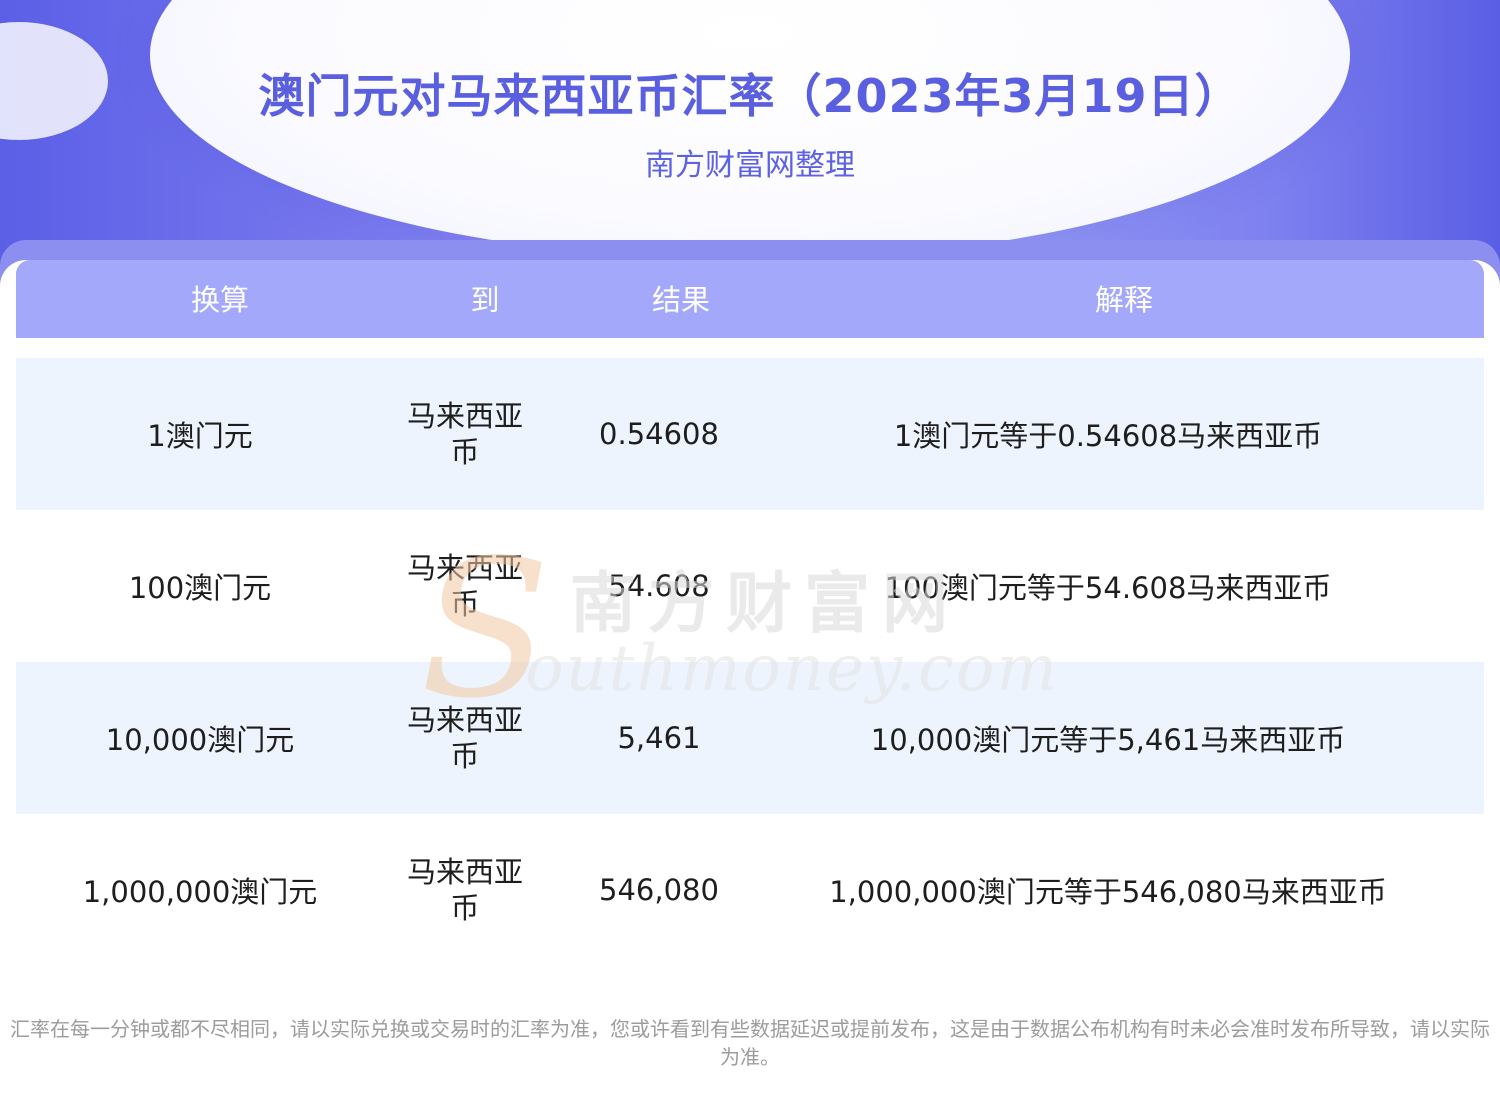 Image resolution: width=1500 pixels, height=1100 pixels. I want to click on page-subtitle: 南方财富网整理, so click(750, 165).